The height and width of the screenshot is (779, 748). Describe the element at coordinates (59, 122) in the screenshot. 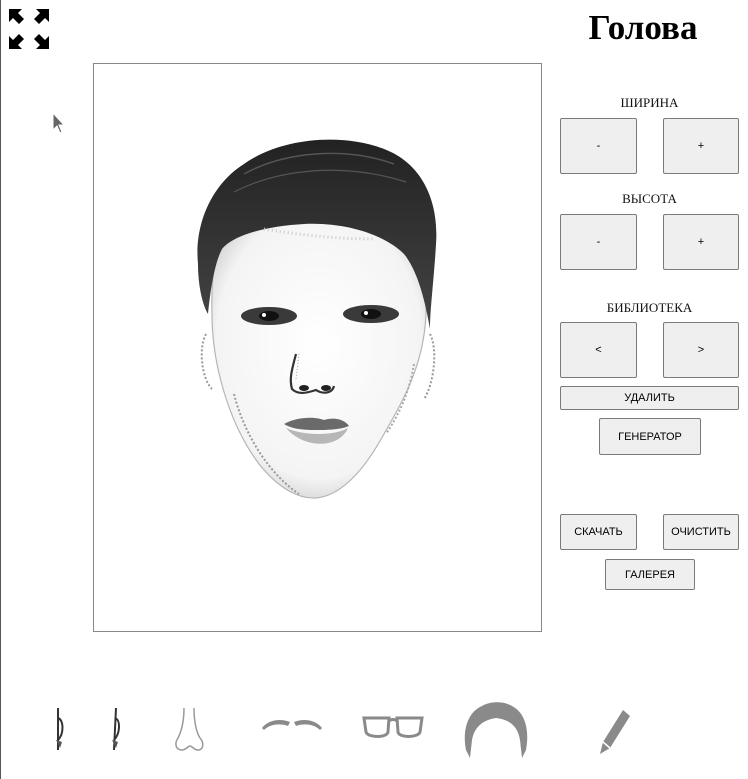

I see `mouse-cursor-icon` at that location.